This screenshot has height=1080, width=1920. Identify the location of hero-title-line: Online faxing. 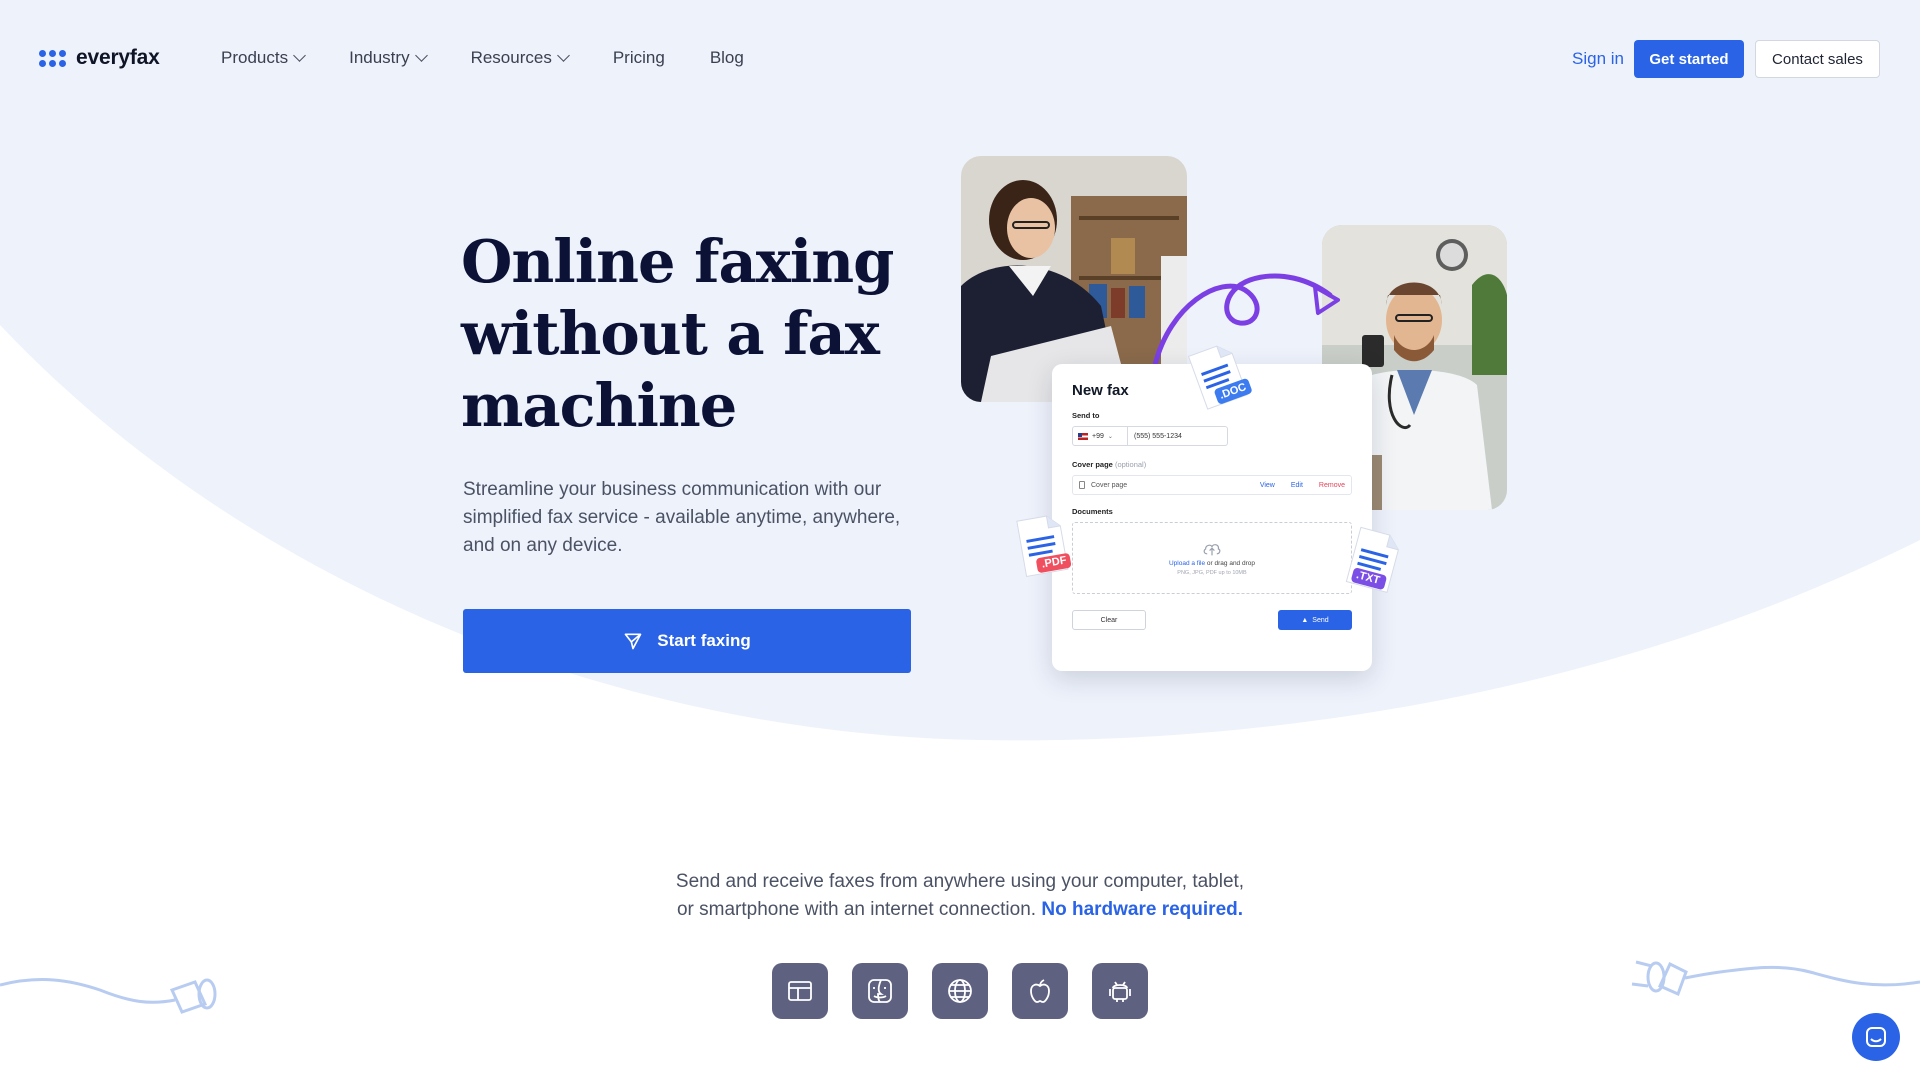
(677, 261).